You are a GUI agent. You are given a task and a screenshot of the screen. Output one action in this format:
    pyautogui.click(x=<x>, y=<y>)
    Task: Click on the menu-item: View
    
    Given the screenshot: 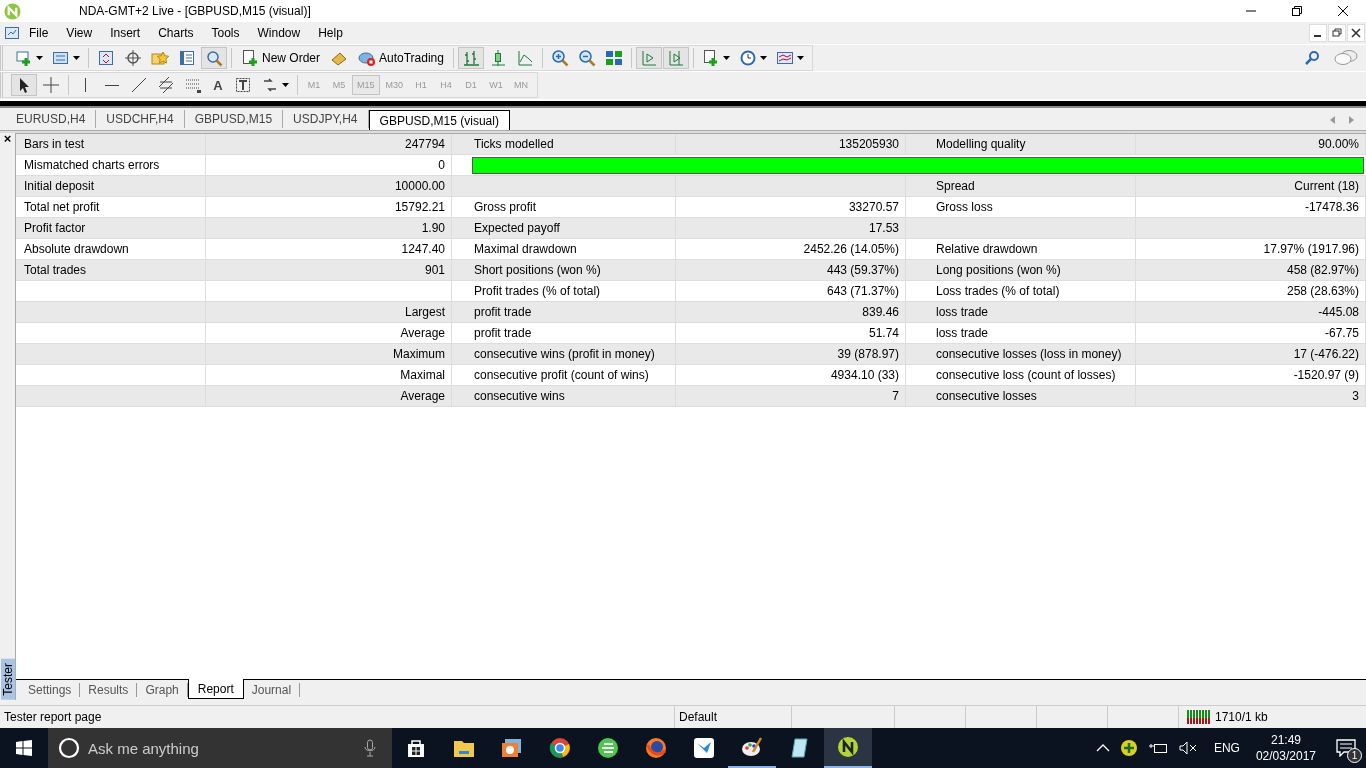 What is the action you would take?
    pyautogui.click(x=79, y=33)
    